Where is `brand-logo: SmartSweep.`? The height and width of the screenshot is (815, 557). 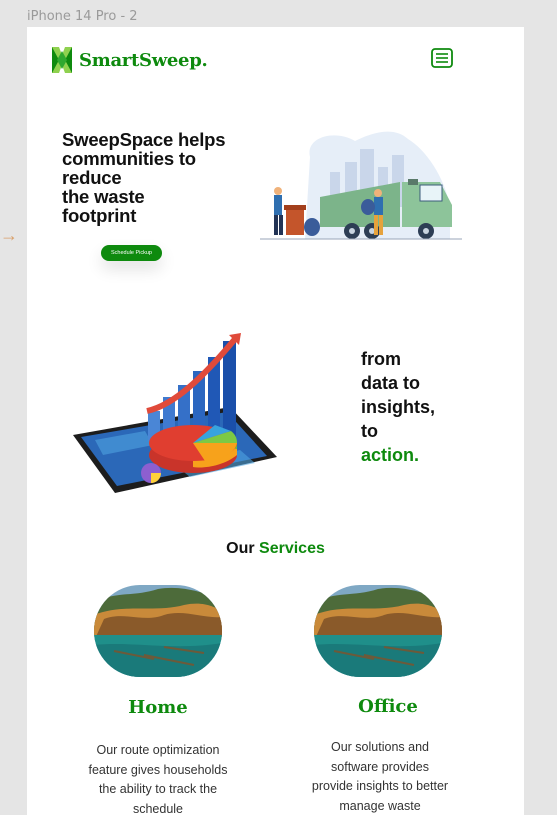 brand-logo: SmartSweep. is located at coordinates (130, 60).